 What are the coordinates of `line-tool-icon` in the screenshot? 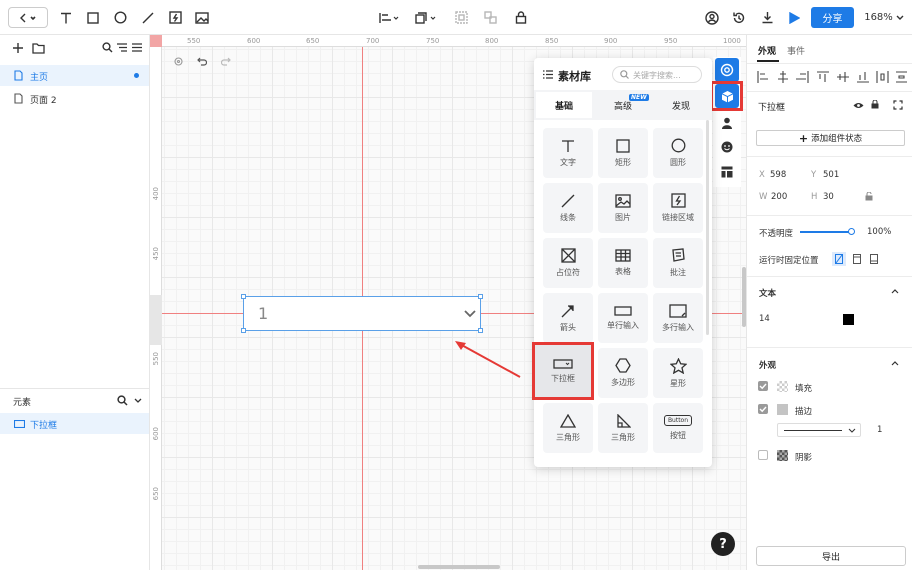 It's located at (148, 17).